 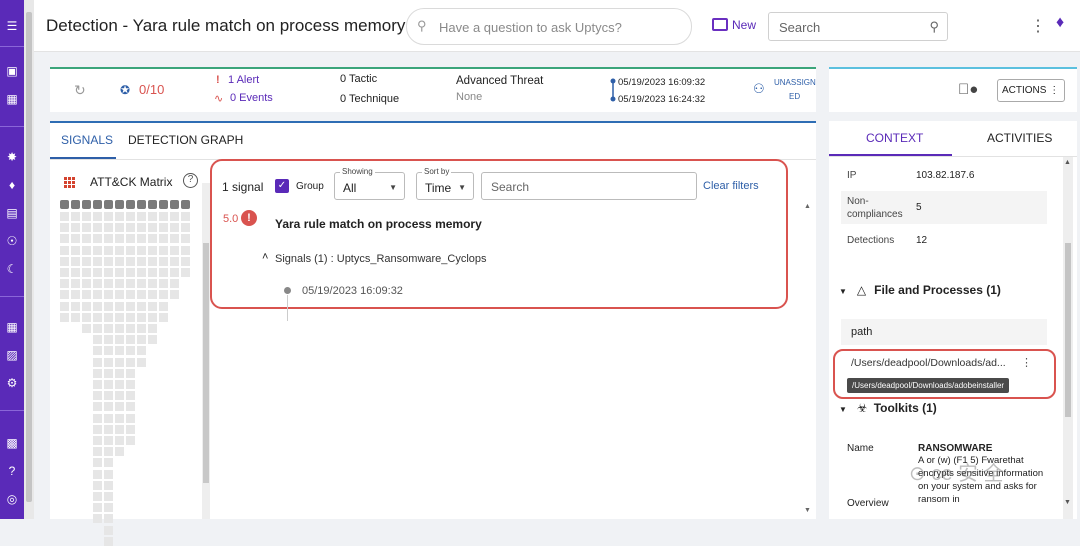 I want to click on matrix-scrollbar, so click(x=206, y=351).